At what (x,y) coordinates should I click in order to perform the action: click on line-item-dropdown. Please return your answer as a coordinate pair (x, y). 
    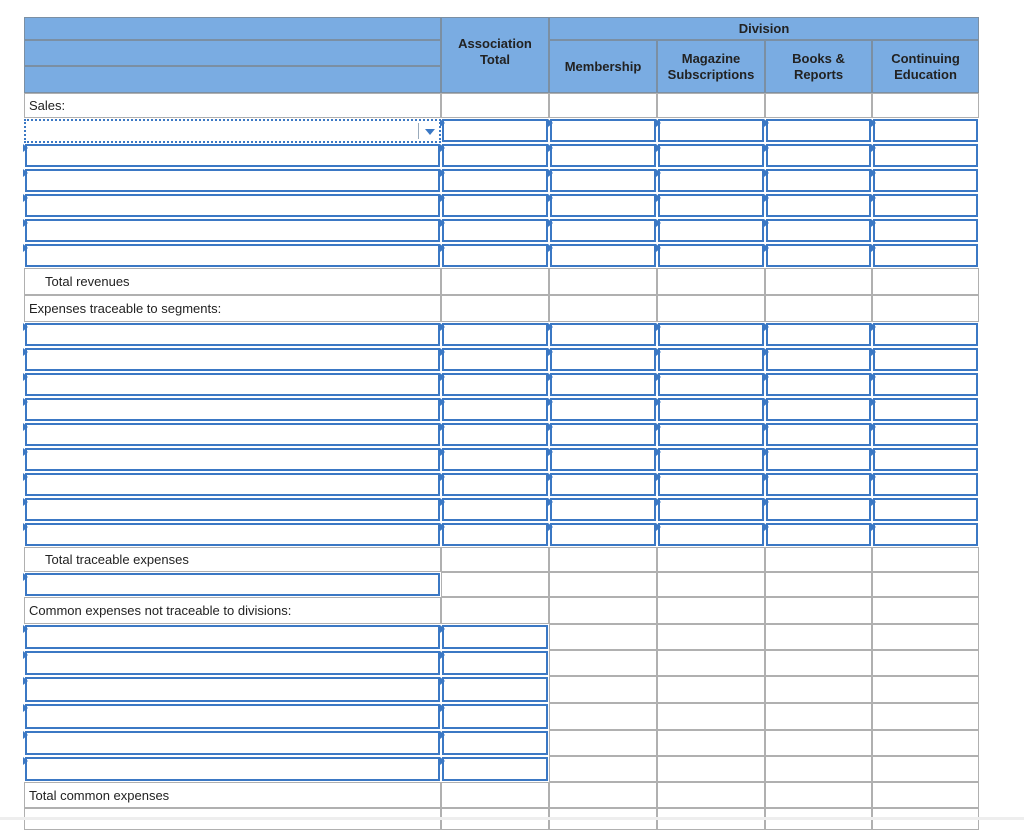
    Looking at the image, I should click on (232, 131).